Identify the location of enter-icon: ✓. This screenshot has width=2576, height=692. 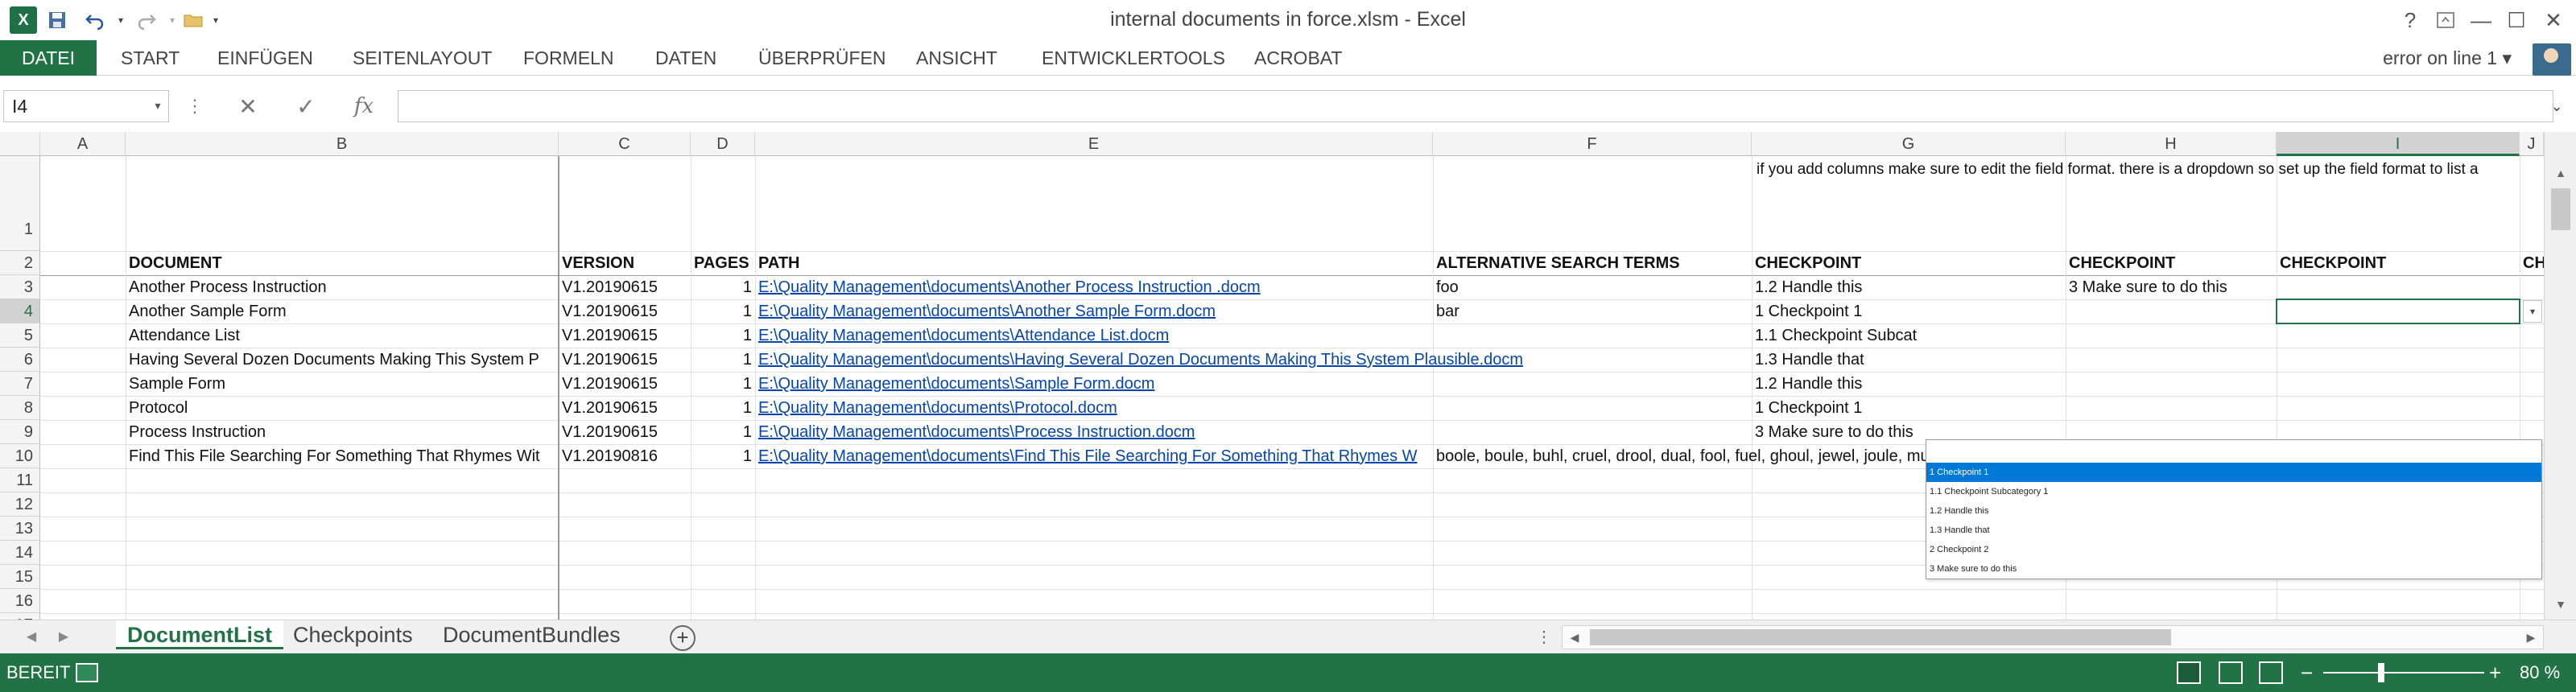
(306, 107).